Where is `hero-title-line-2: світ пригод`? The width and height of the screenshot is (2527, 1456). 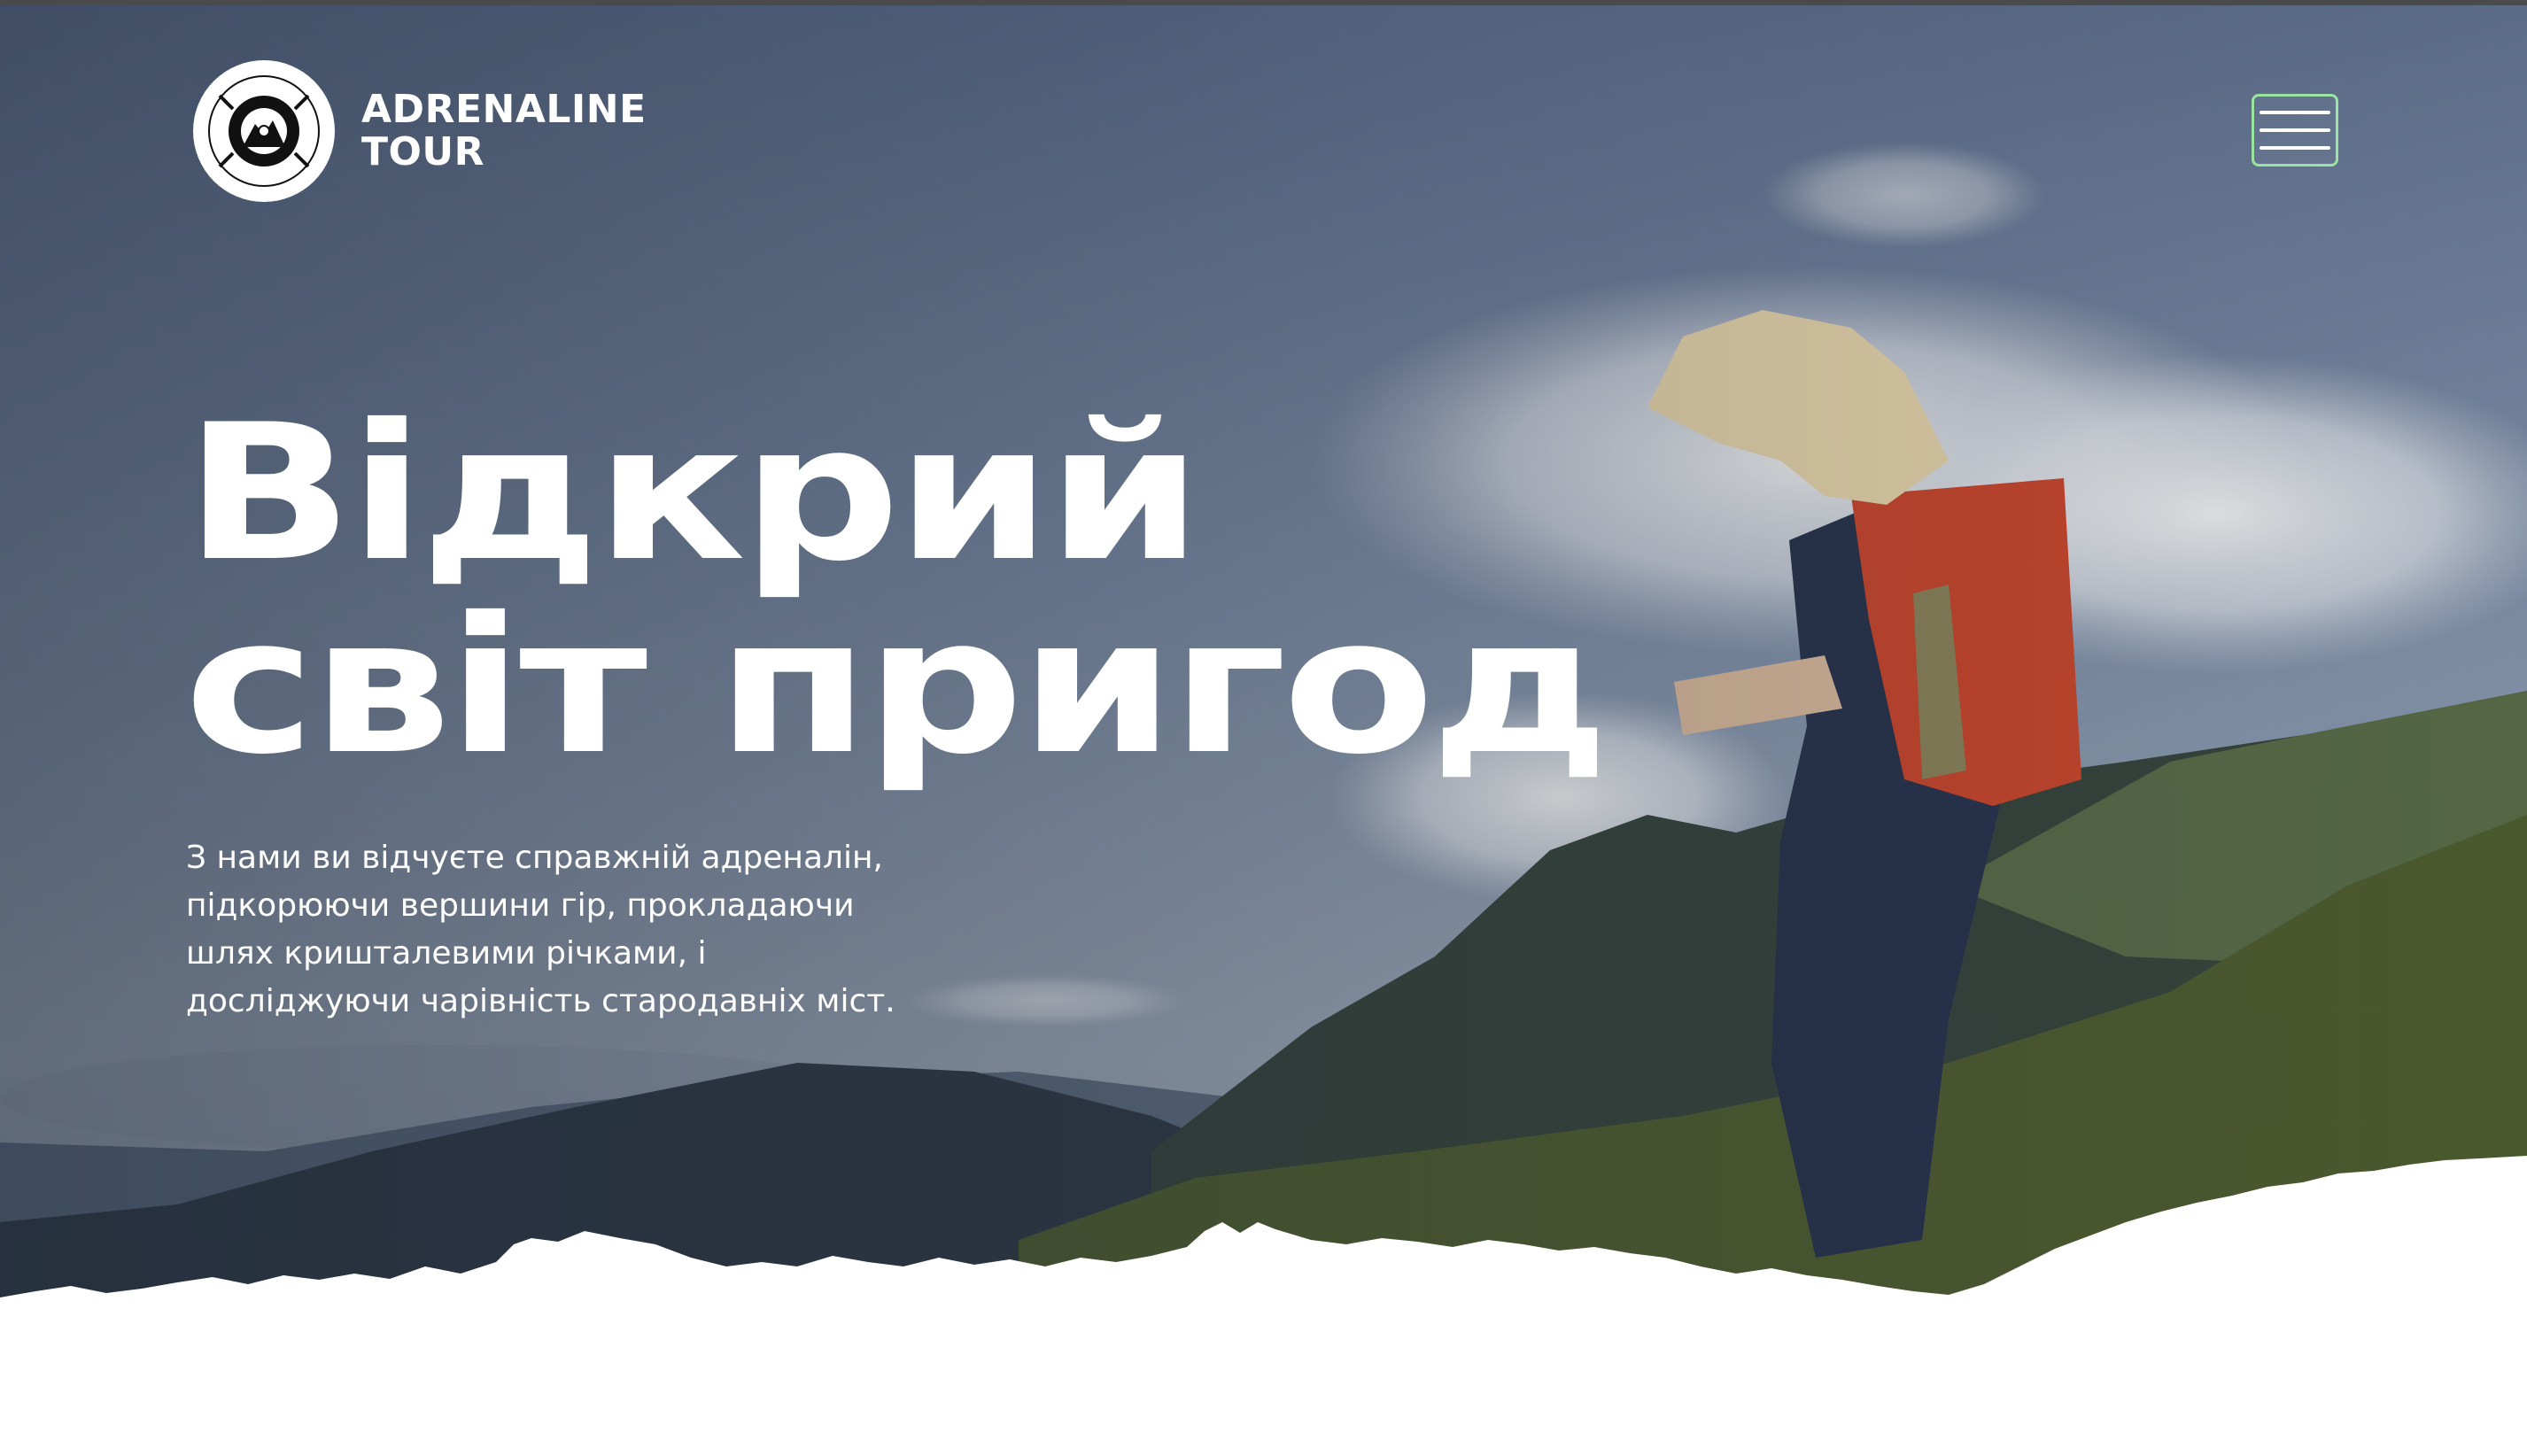 hero-title-line-2: світ пригод is located at coordinates (896, 686).